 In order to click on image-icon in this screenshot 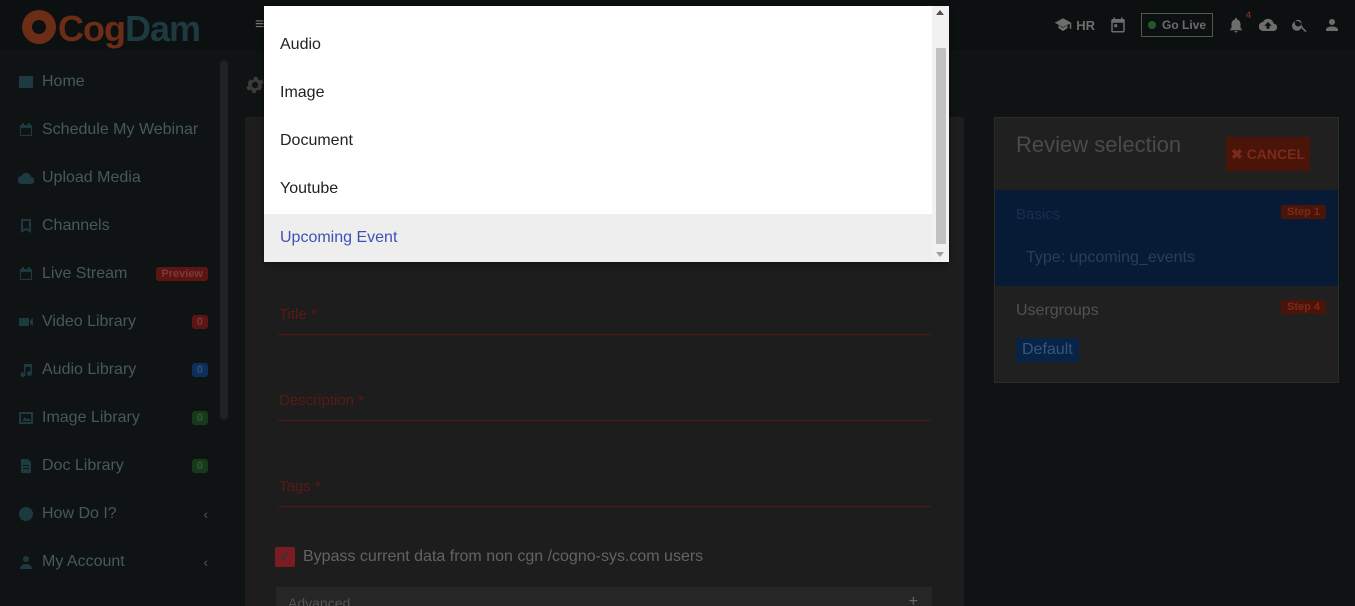, I will do `click(26, 418)`.